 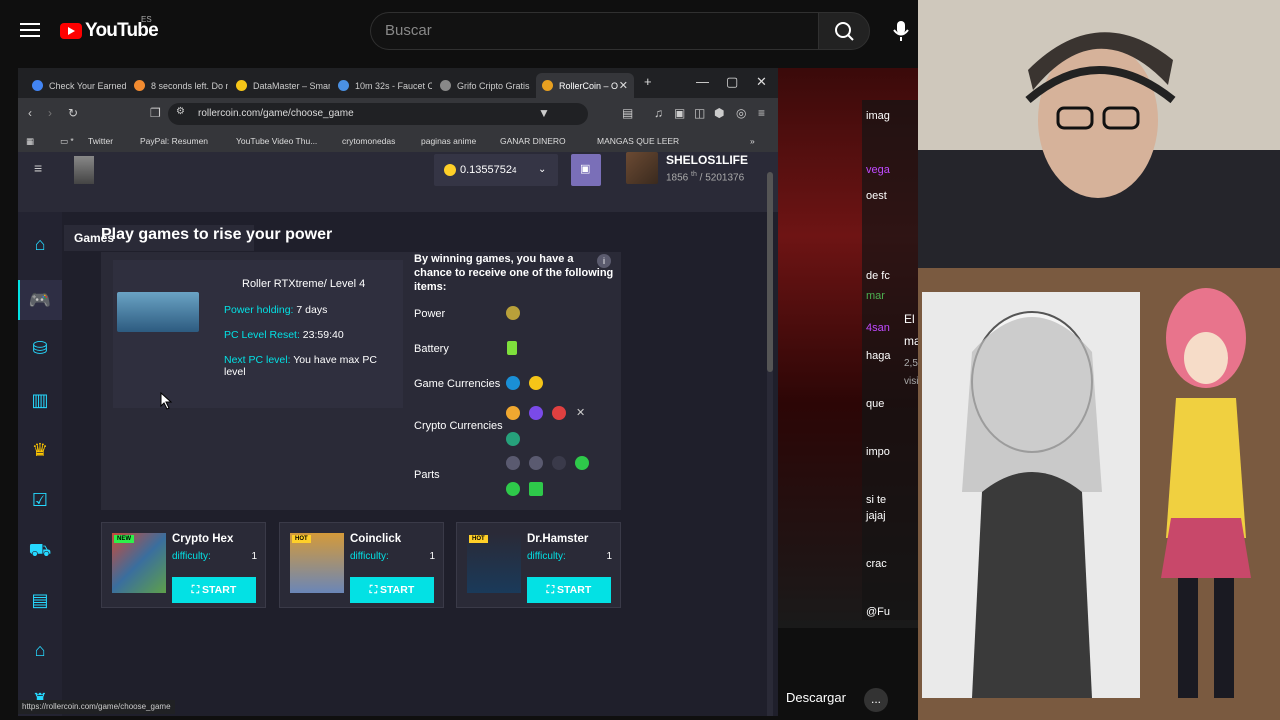 What do you see at coordinates (369, 556) in the screenshot?
I see `difficulty-label: difficulty:` at bounding box center [369, 556].